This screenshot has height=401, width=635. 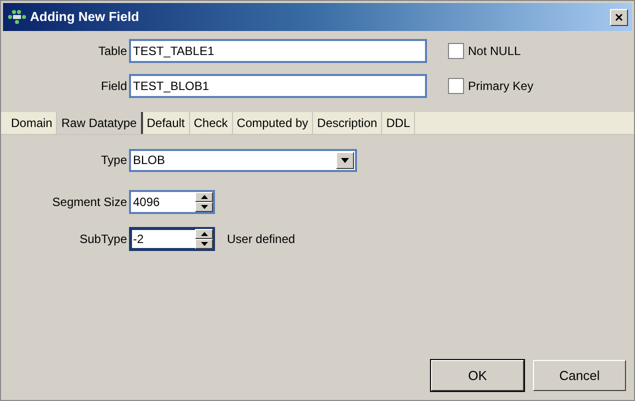 What do you see at coordinates (273, 123) in the screenshot?
I see `tab: Computed by` at bounding box center [273, 123].